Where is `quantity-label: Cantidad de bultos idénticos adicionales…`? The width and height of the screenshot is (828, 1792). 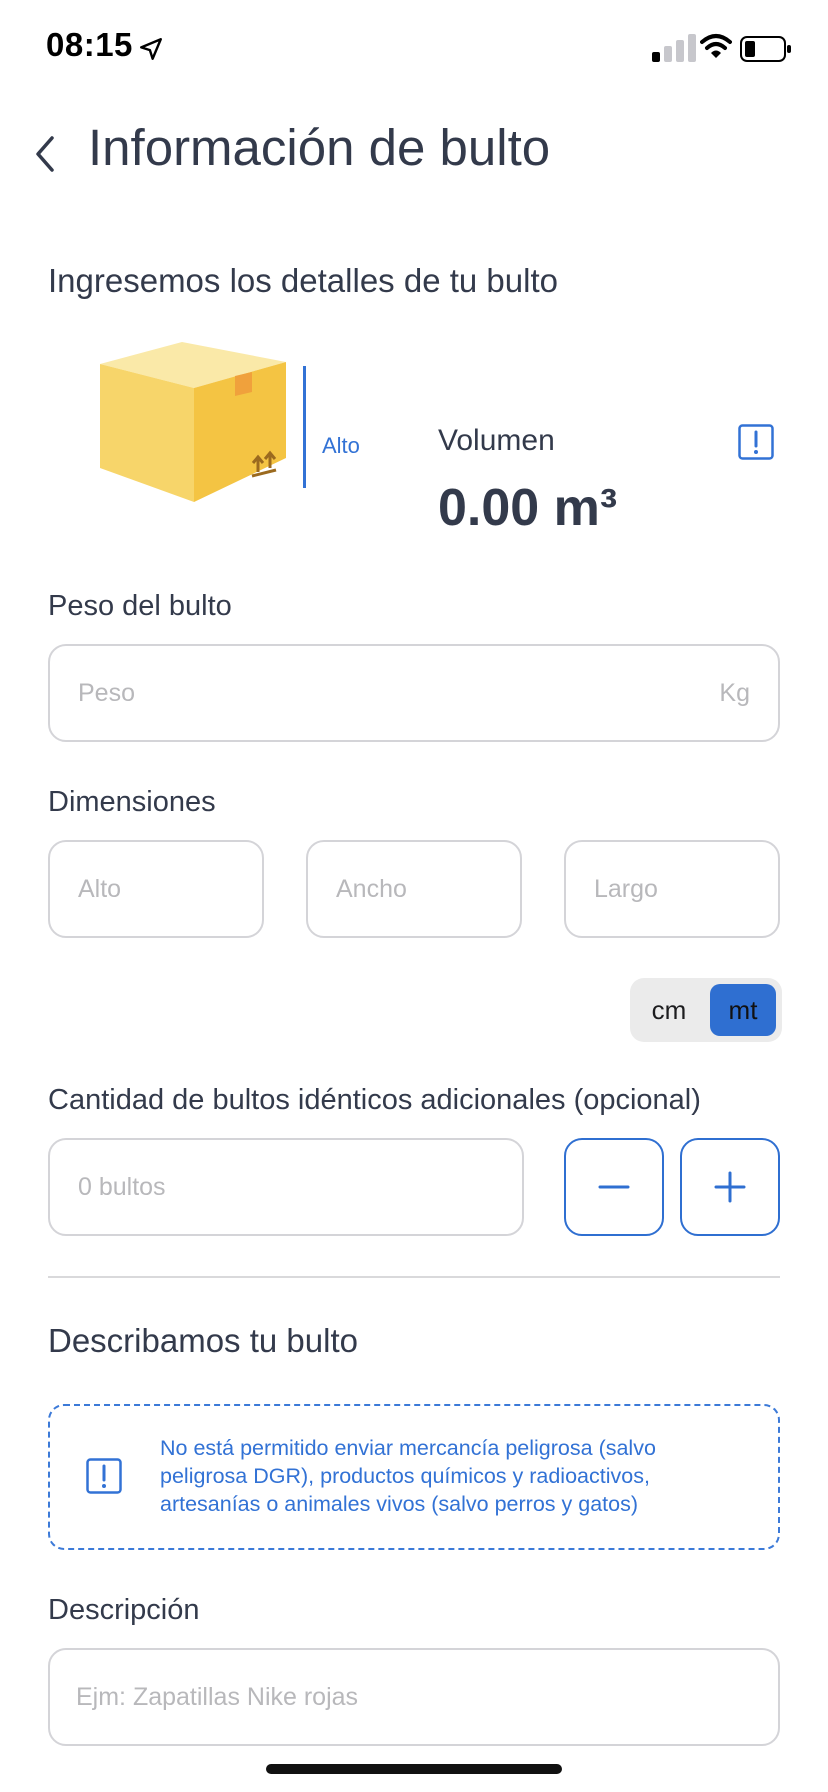
quantity-label: Cantidad de bultos idénticos adicionales… is located at coordinates (374, 1100).